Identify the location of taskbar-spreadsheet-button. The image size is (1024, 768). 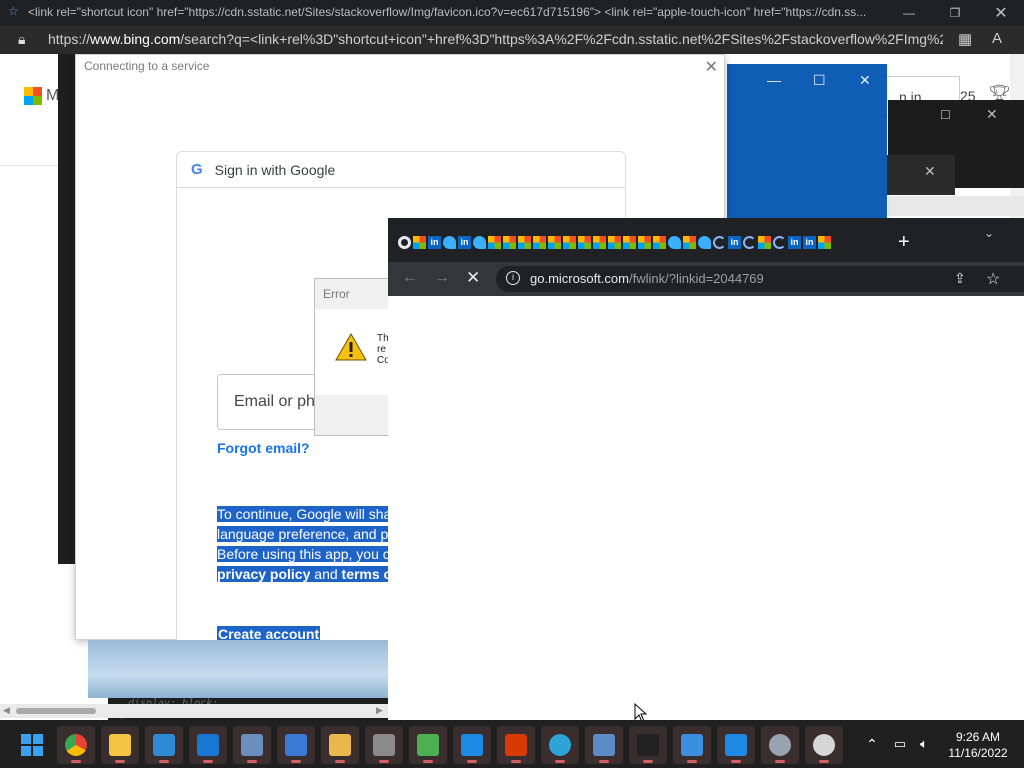
(428, 745).